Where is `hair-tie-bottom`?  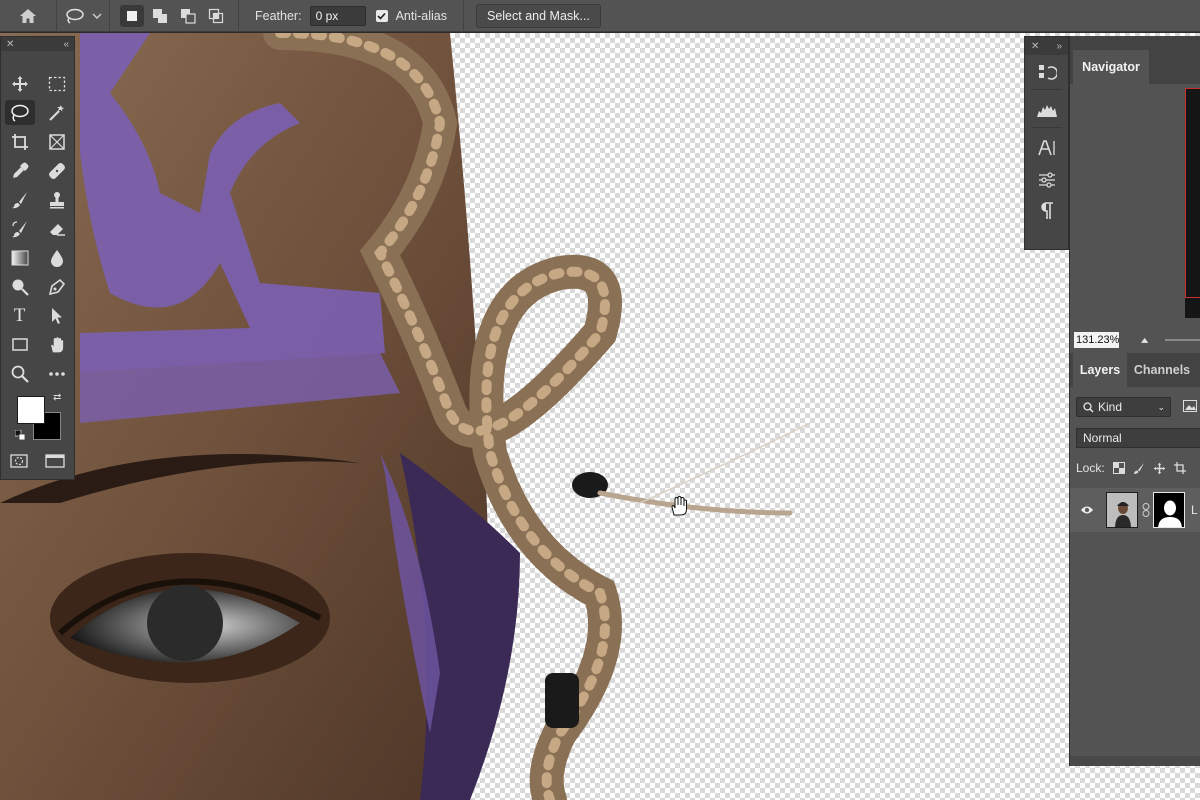 hair-tie-bottom is located at coordinates (562, 700).